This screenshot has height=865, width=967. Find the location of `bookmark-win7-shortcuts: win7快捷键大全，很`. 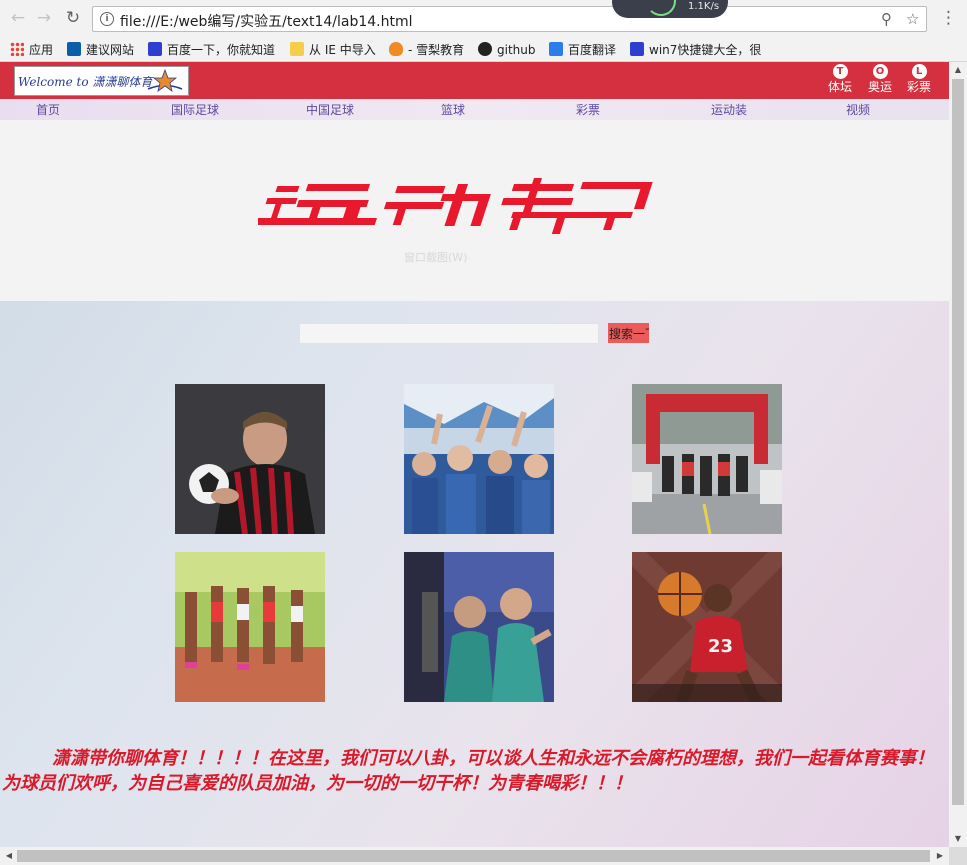

bookmark-win7-shortcuts: win7快捷键大全，很 is located at coordinates (695, 50).